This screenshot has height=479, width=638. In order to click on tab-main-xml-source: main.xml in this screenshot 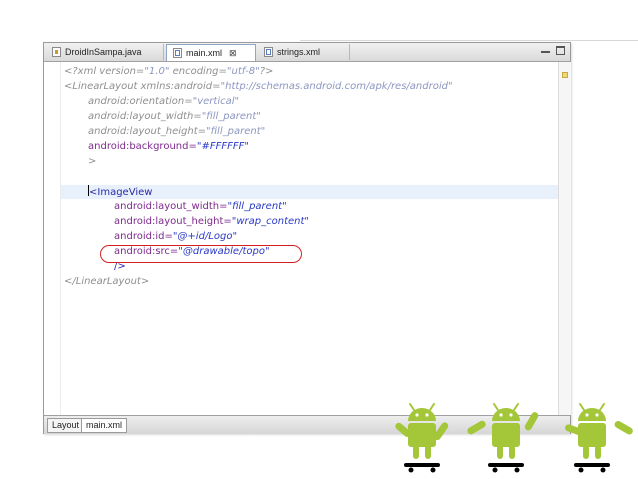, I will do `click(104, 425)`.